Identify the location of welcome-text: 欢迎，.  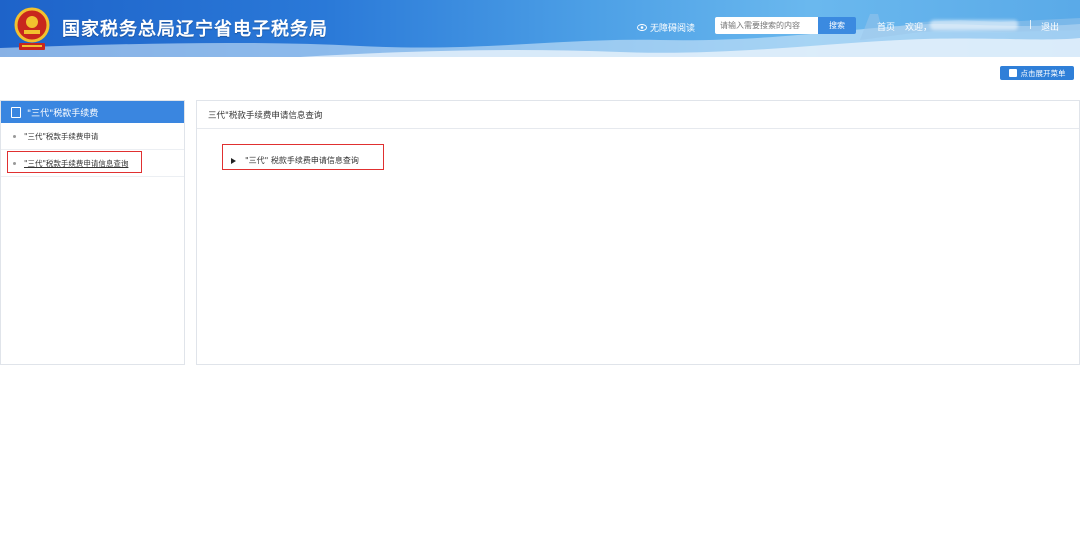
(919, 28).